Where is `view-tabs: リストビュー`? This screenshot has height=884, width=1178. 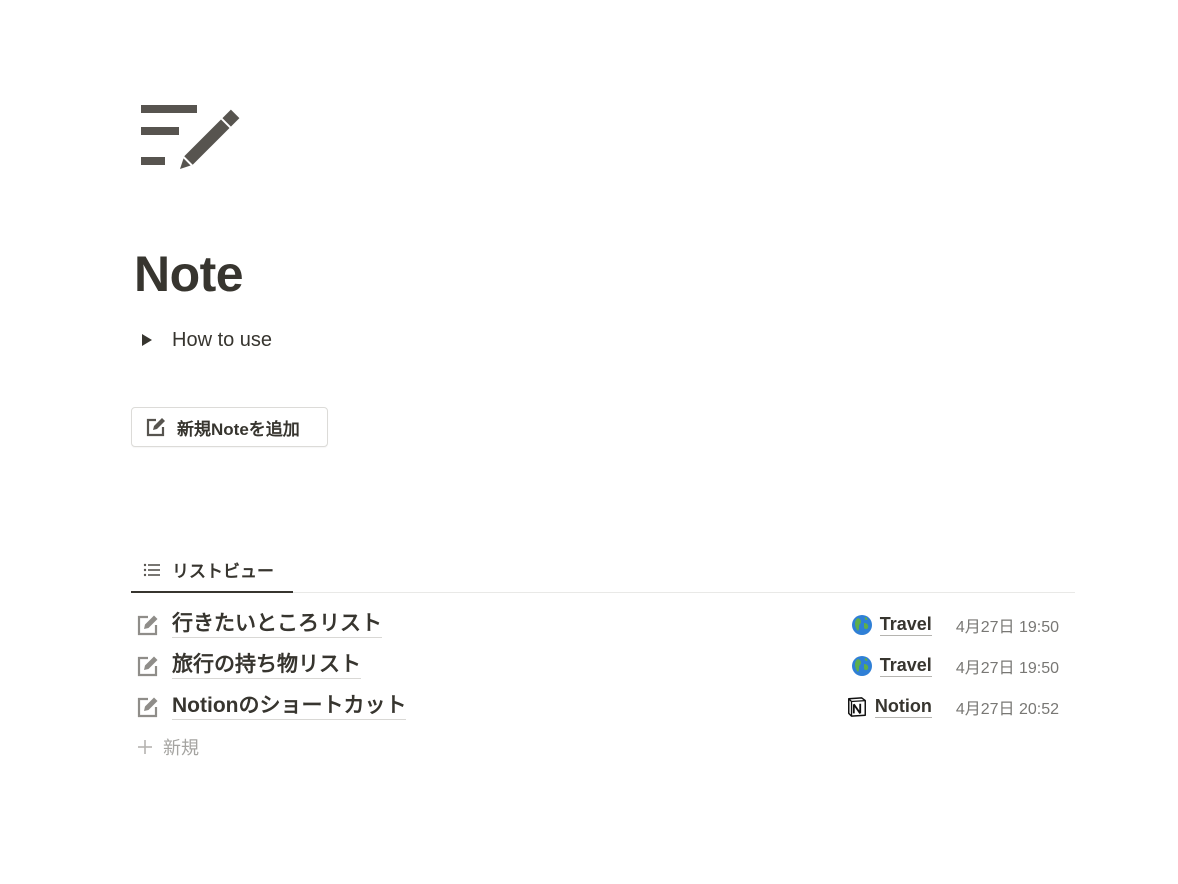
view-tabs: リストビュー is located at coordinates (603, 570).